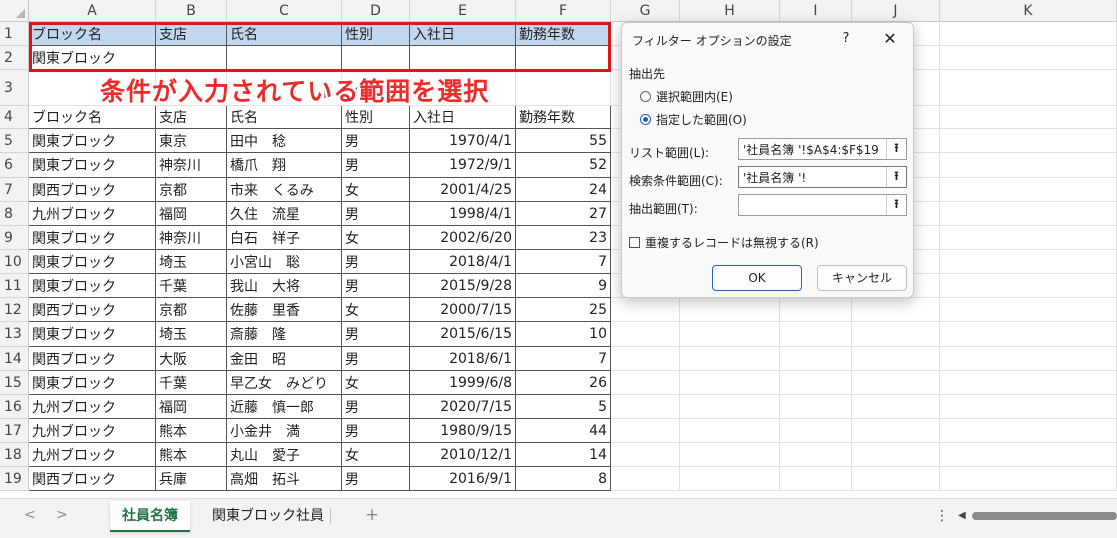 Image resolution: width=1117 pixels, height=538 pixels. Describe the element at coordinates (284, 455) in the screenshot. I see `table-cell: 丸山 愛子` at that location.